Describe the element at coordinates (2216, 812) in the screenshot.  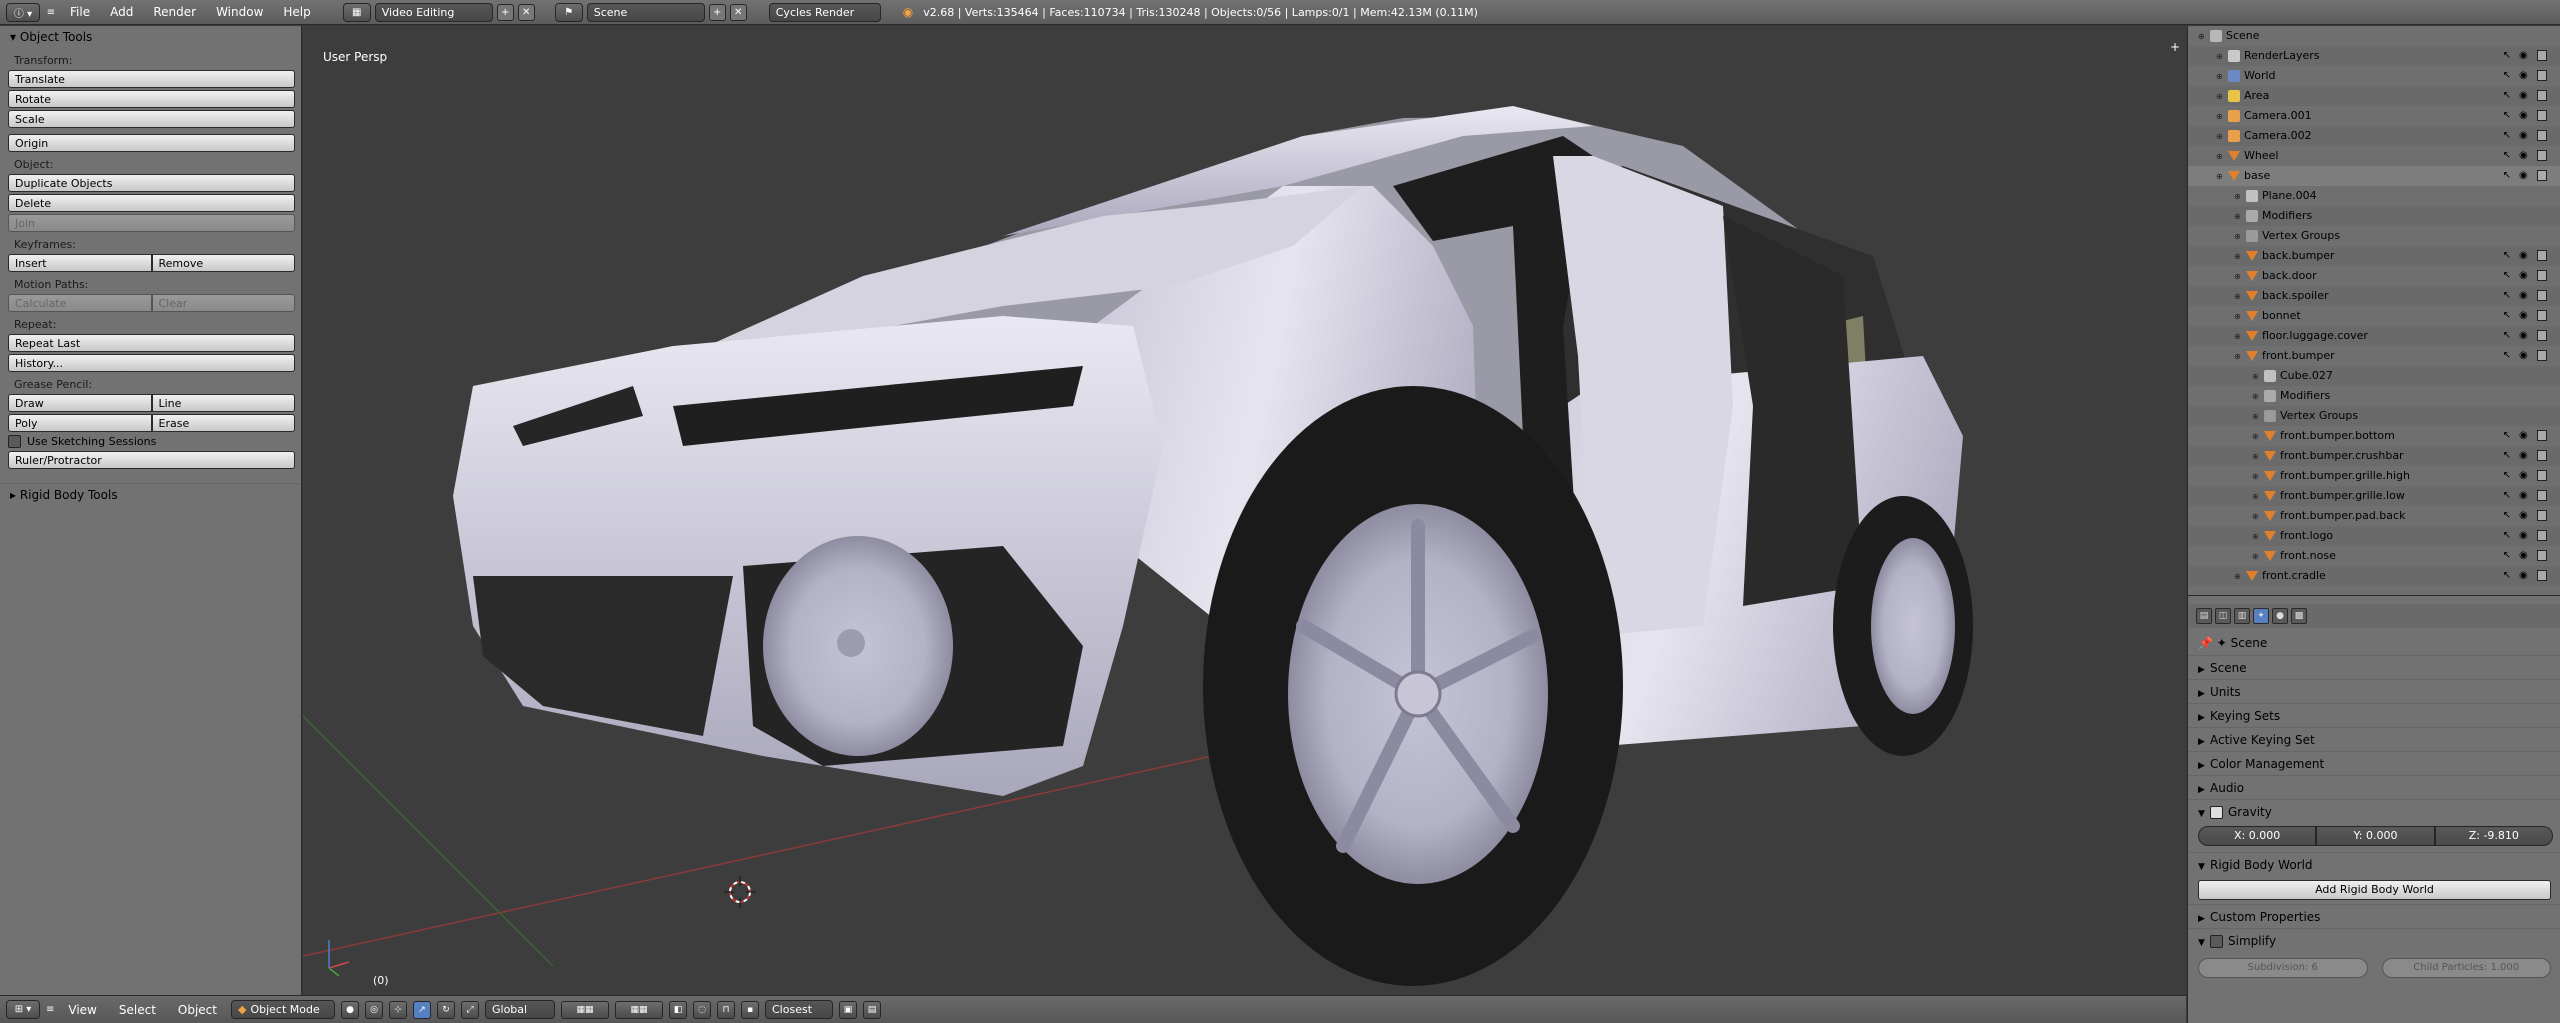
I see `gravity-checkbox` at that location.